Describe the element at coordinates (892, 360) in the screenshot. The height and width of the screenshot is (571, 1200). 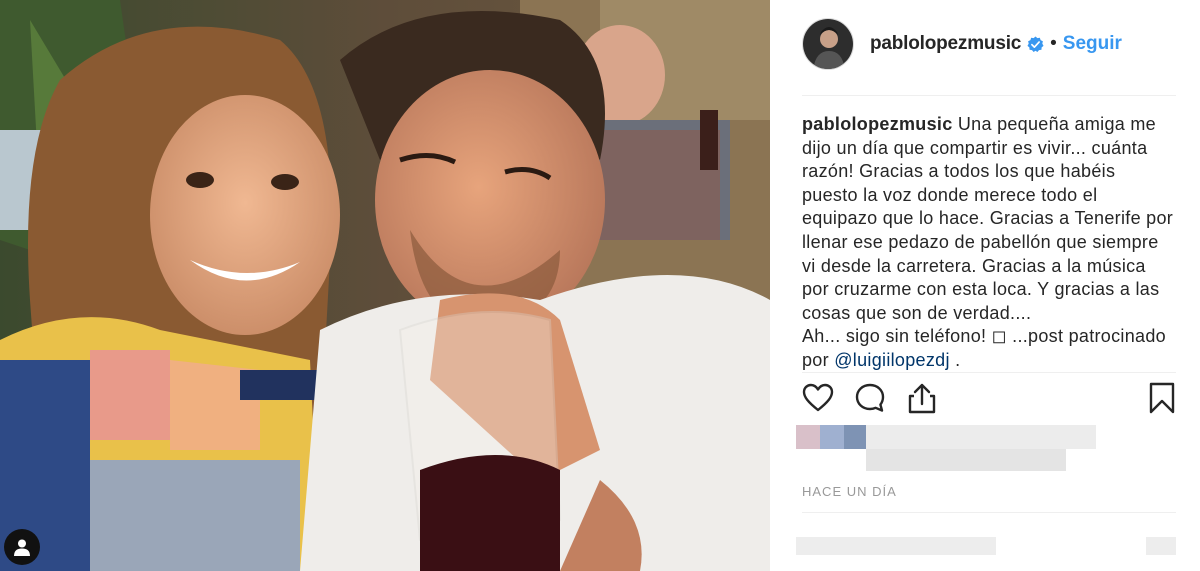
I see `mention-link: @luigiilopezdj` at that location.